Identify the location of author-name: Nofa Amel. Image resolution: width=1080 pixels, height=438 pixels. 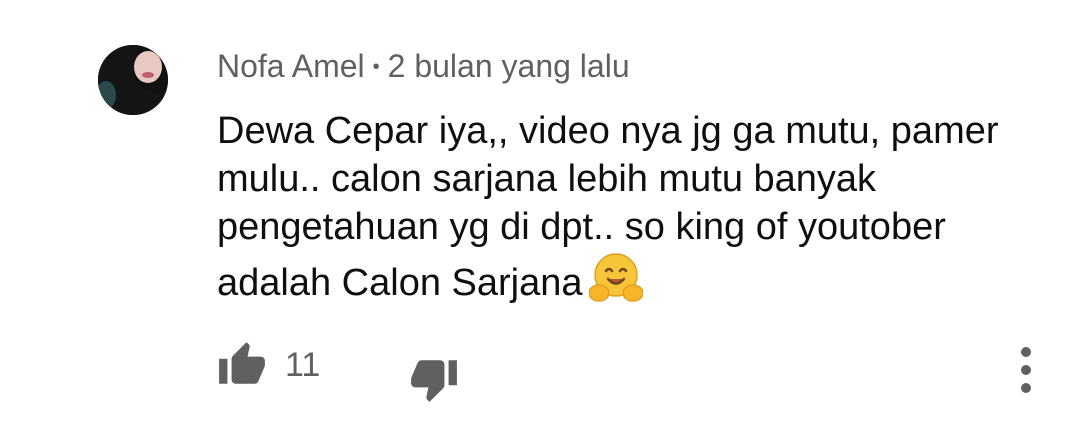
(291, 66).